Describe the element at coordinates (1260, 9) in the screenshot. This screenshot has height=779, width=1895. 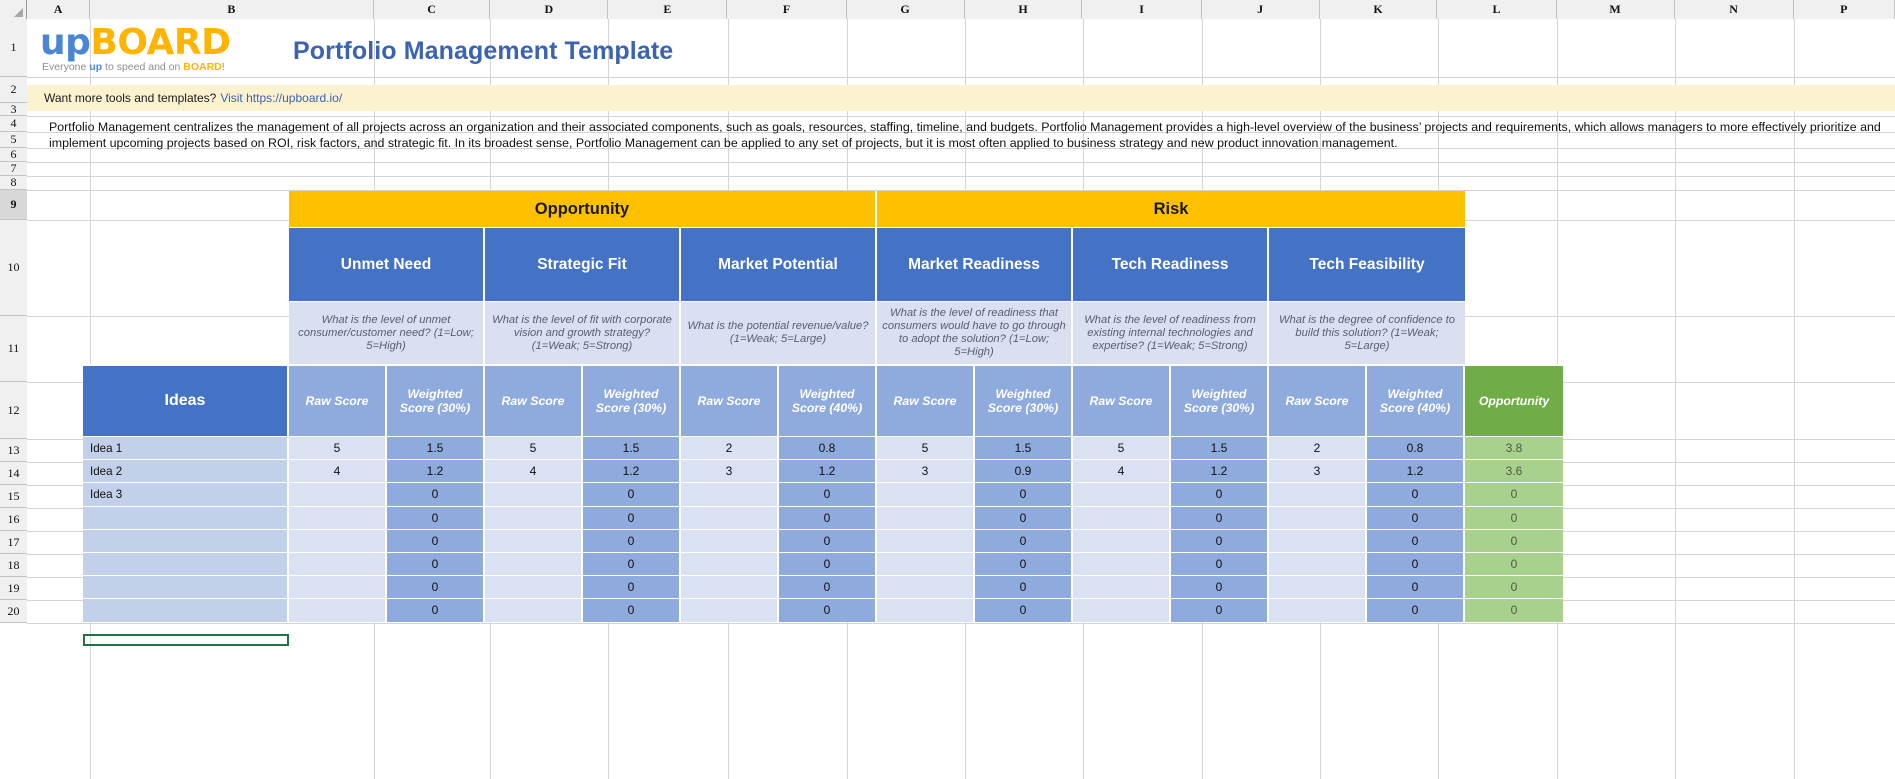
I see `column-header-j: J` at that location.